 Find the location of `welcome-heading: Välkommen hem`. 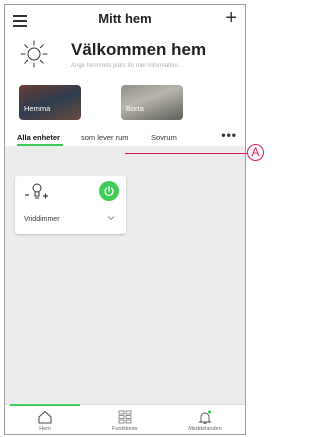

welcome-heading: Välkommen hem is located at coordinates (139, 49).